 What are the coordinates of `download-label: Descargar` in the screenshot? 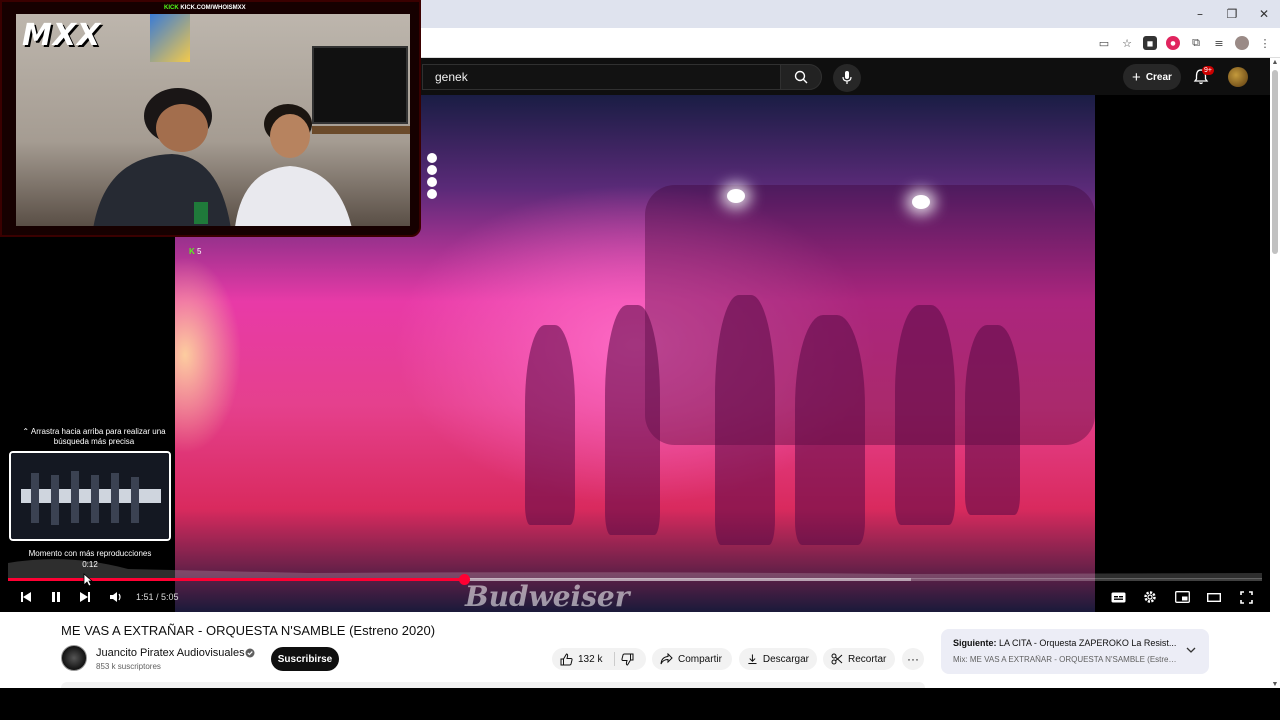 It's located at (785, 659).